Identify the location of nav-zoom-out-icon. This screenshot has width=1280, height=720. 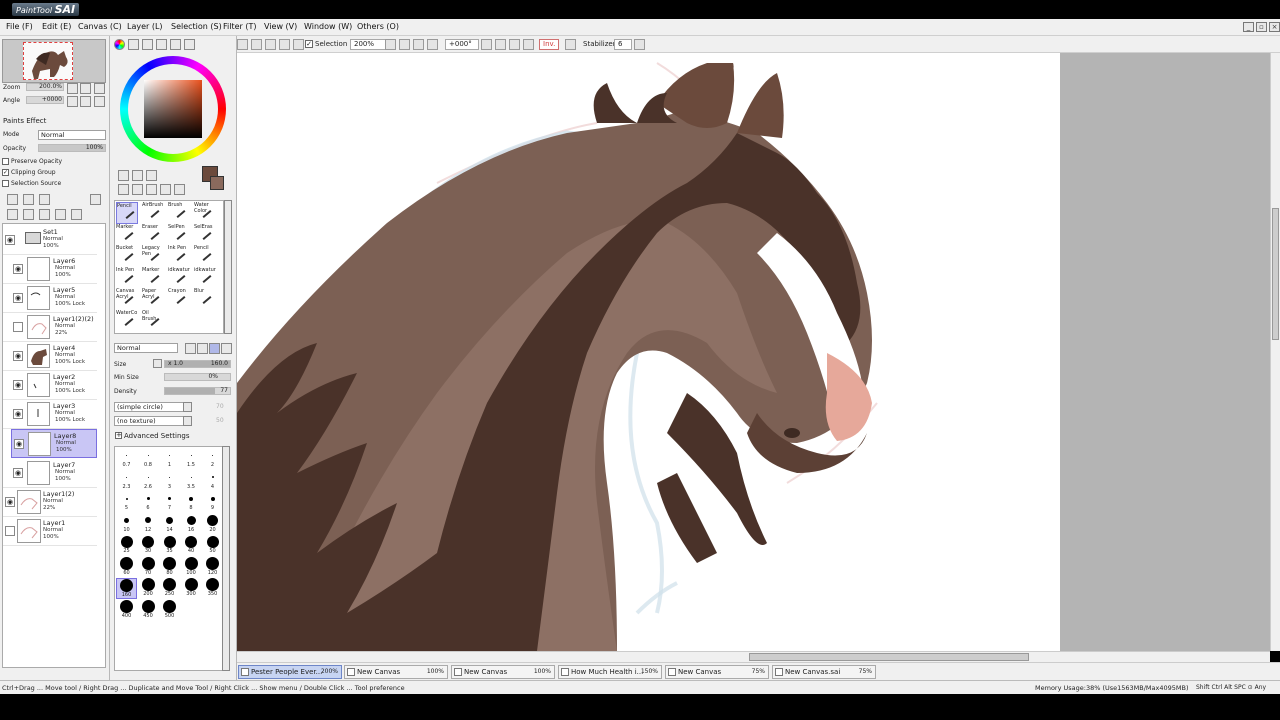
(72, 88).